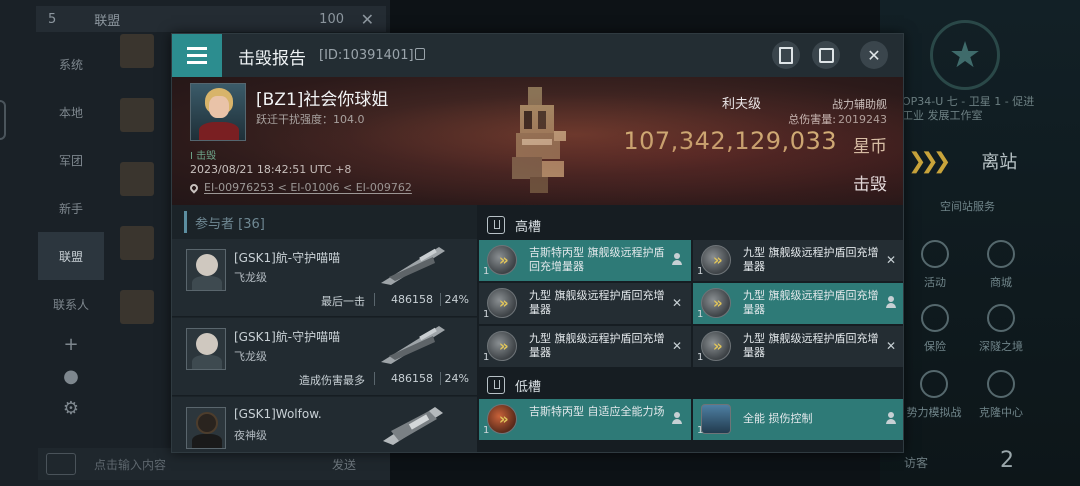  Describe the element at coordinates (874, 55) in the screenshot. I see `close-button: ✕` at that location.